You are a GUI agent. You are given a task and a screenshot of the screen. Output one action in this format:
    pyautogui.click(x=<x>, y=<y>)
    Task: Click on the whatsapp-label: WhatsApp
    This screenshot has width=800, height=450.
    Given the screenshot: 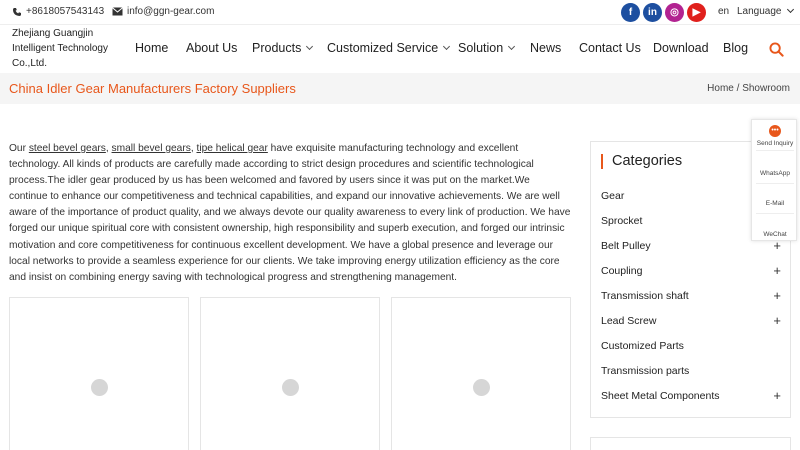 What is the action you would take?
    pyautogui.click(x=775, y=173)
    